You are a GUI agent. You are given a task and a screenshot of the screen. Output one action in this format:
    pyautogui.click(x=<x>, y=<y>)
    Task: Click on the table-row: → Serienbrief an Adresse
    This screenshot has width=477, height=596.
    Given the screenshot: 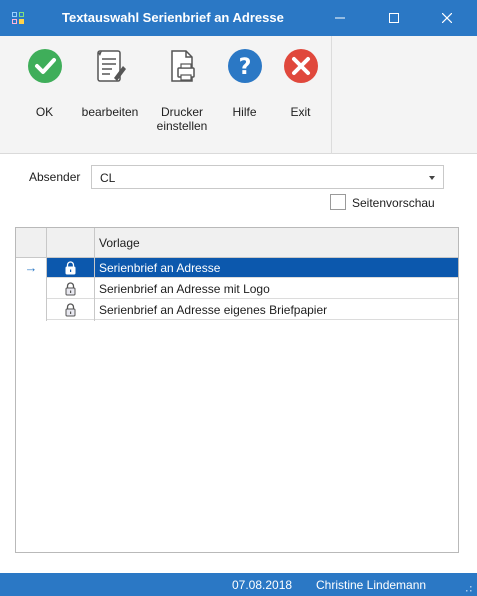 What is the action you would take?
    pyautogui.click(x=237, y=268)
    